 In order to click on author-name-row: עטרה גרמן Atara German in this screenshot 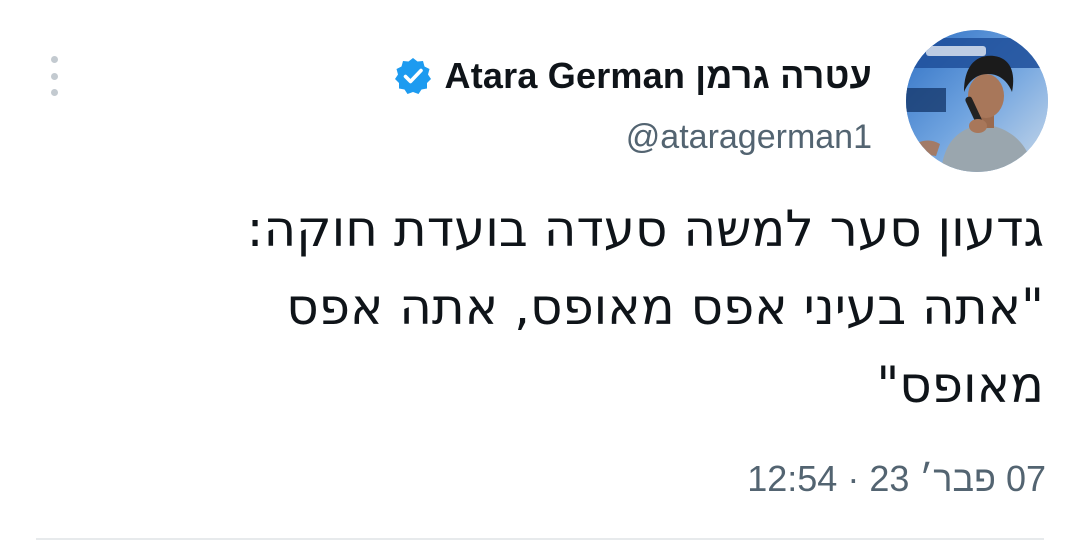, I will do `click(632, 76)`.